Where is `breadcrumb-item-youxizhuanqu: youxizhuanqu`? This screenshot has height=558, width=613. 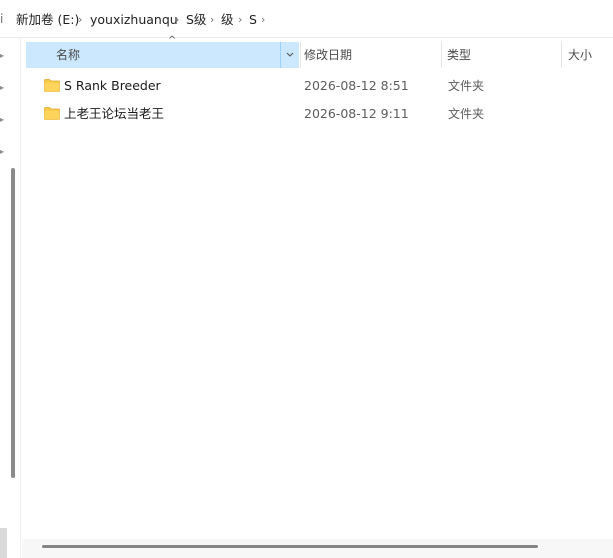 breadcrumb-item-youxizhuanqu: youxizhuanqu is located at coordinates (134, 19).